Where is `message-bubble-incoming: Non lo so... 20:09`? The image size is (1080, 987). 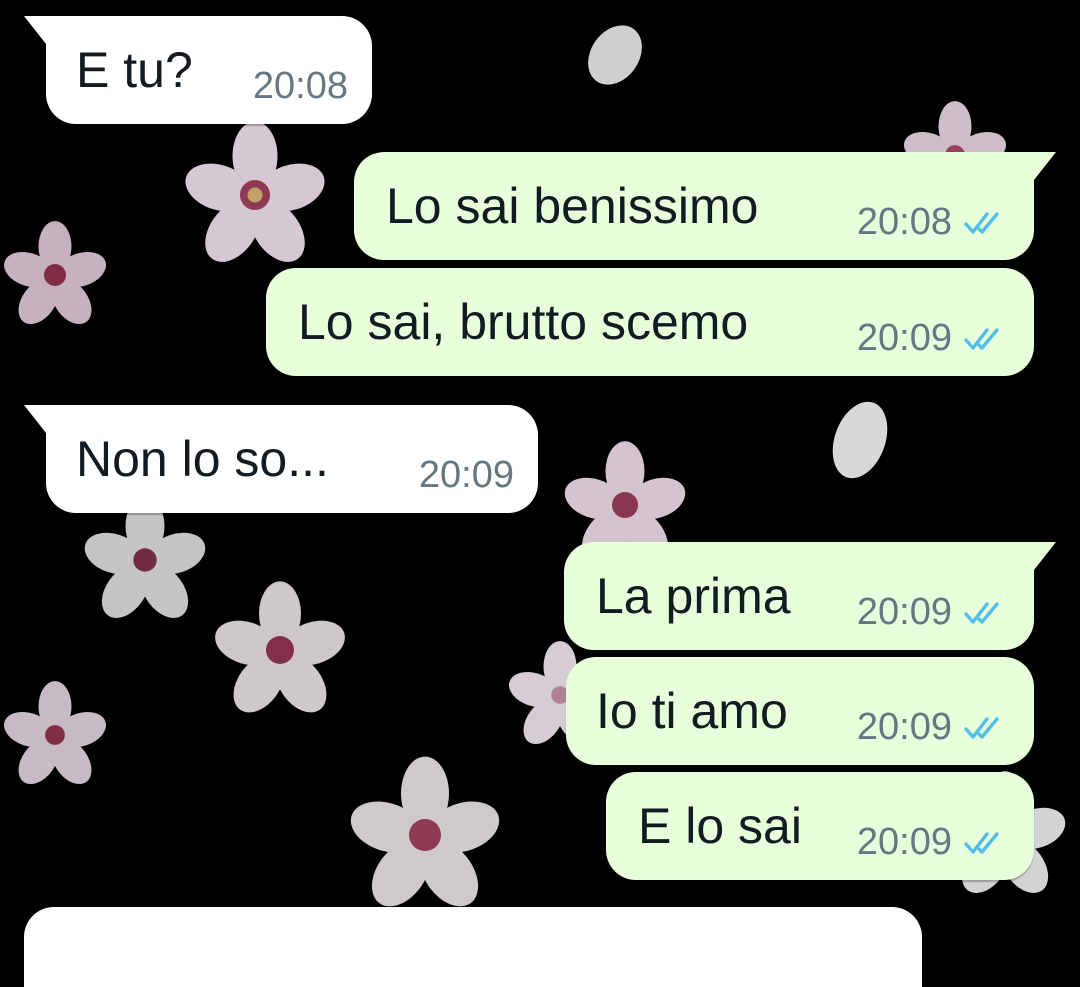 message-bubble-incoming: Non lo so... 20:09 is located at coordinates (281, 459).